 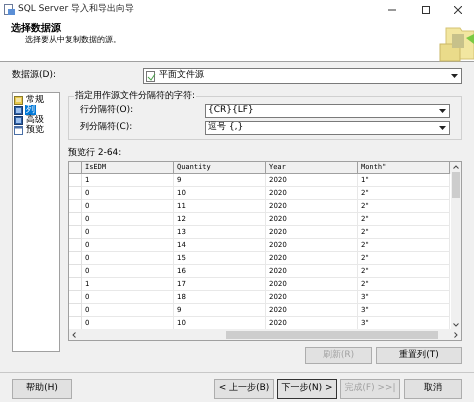 What do you see at coordinates (74, 335) in the screenshot?
I see `scroll-left-icon` at bounding box center [74, 335].